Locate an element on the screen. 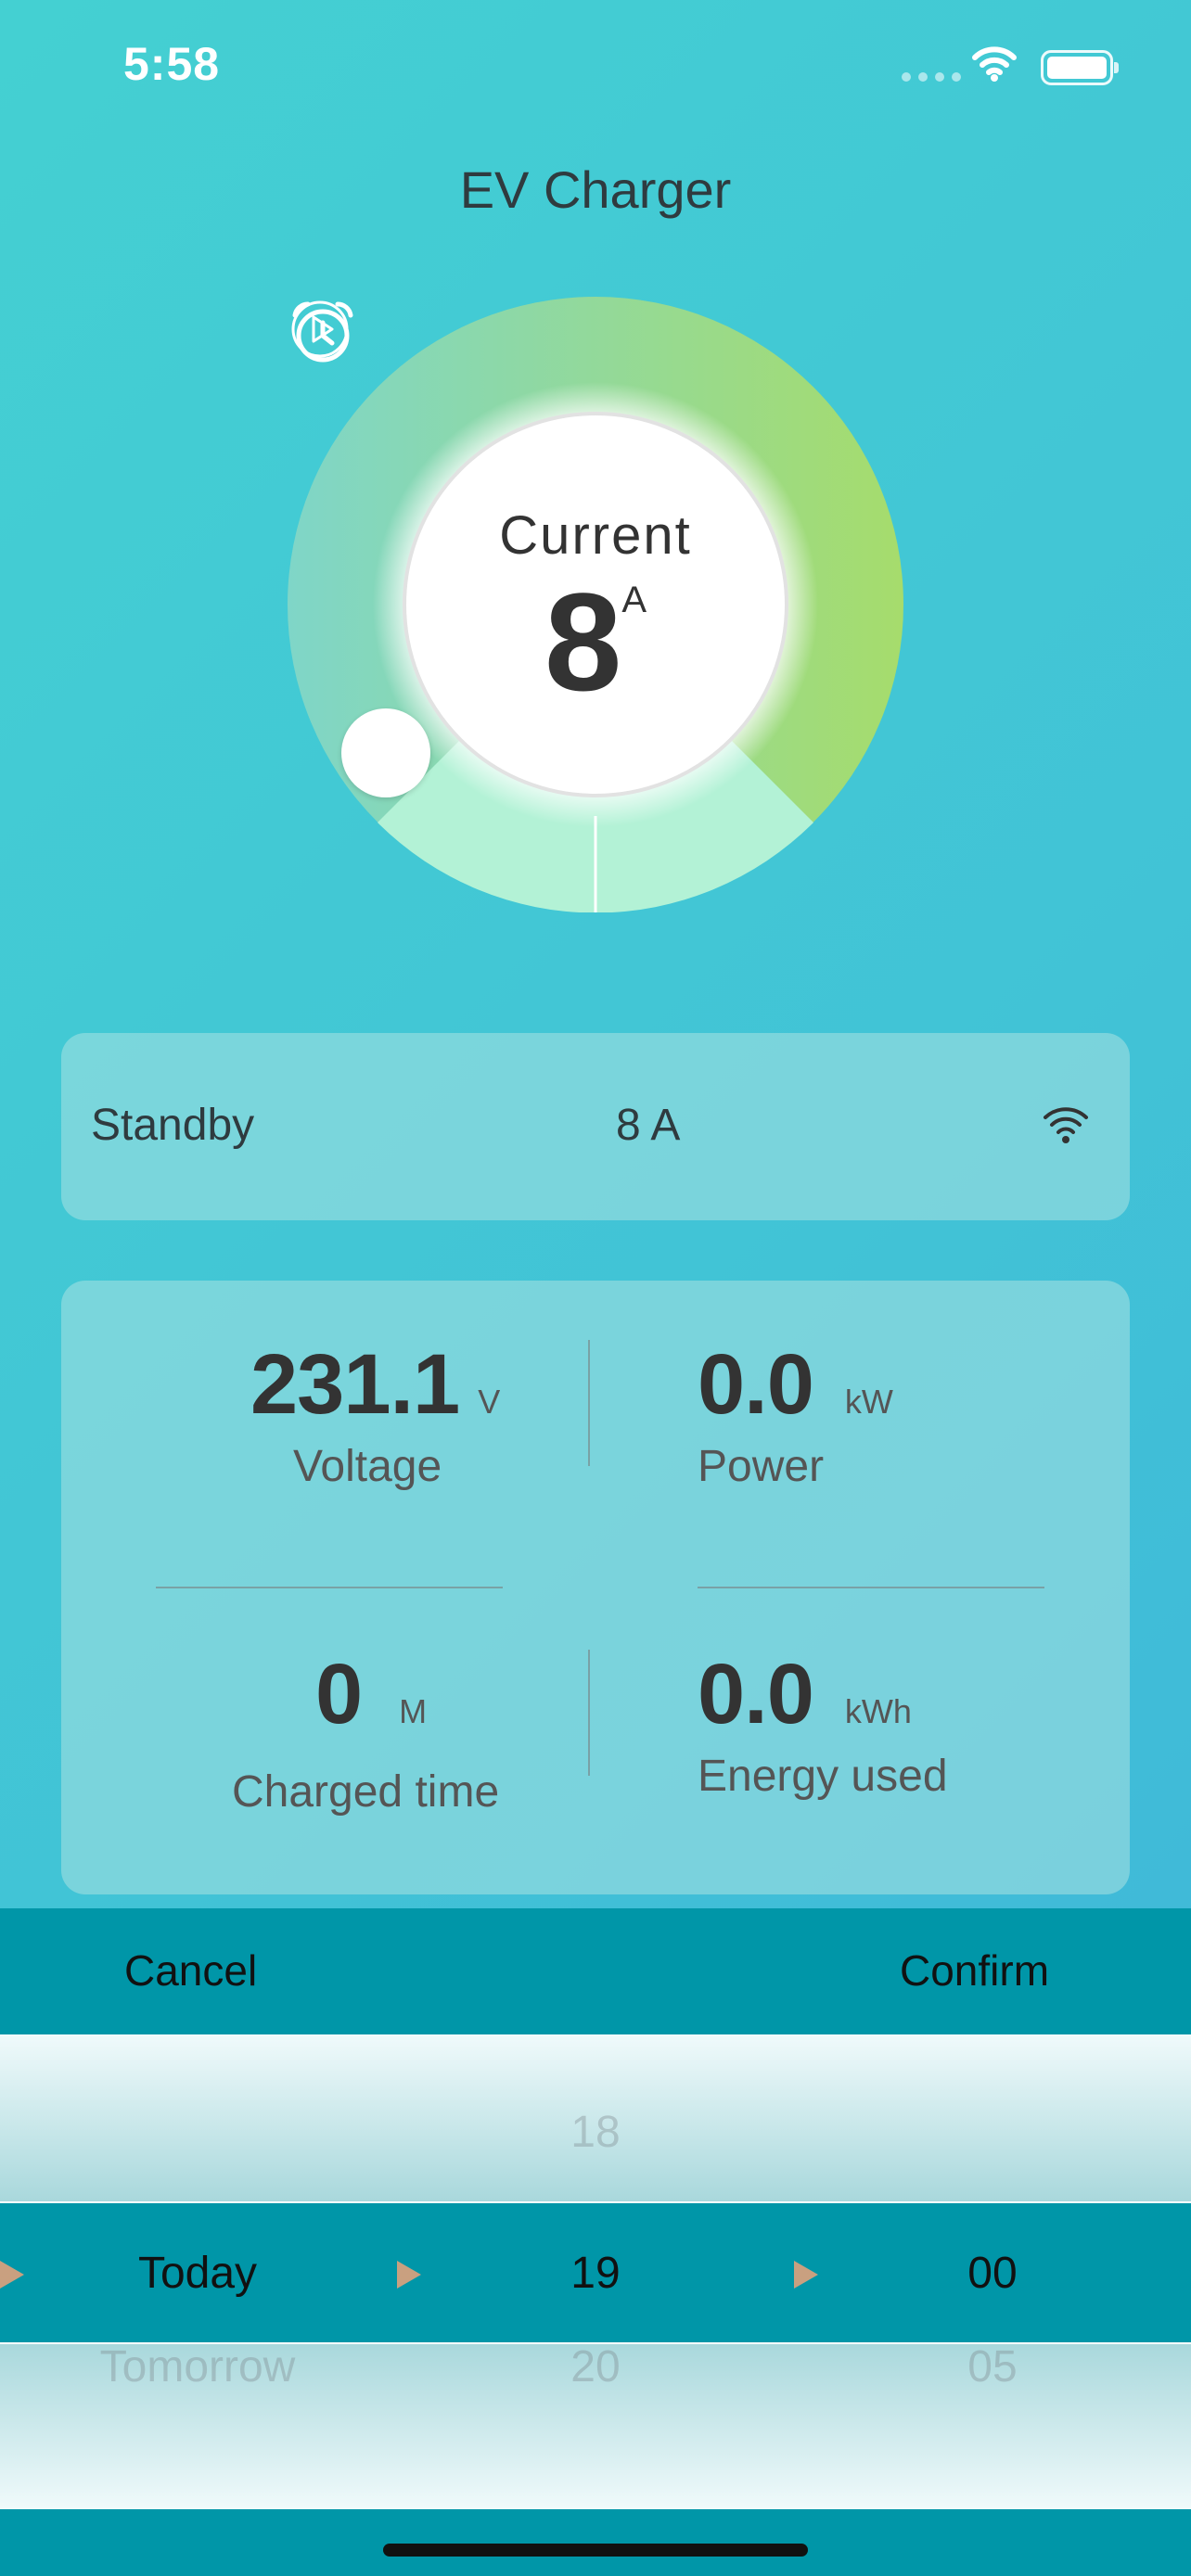 The width and height of the screenshot is (1191, 2576). metric-power: 0.0 kW Power is located at coordinates (795, 1414).